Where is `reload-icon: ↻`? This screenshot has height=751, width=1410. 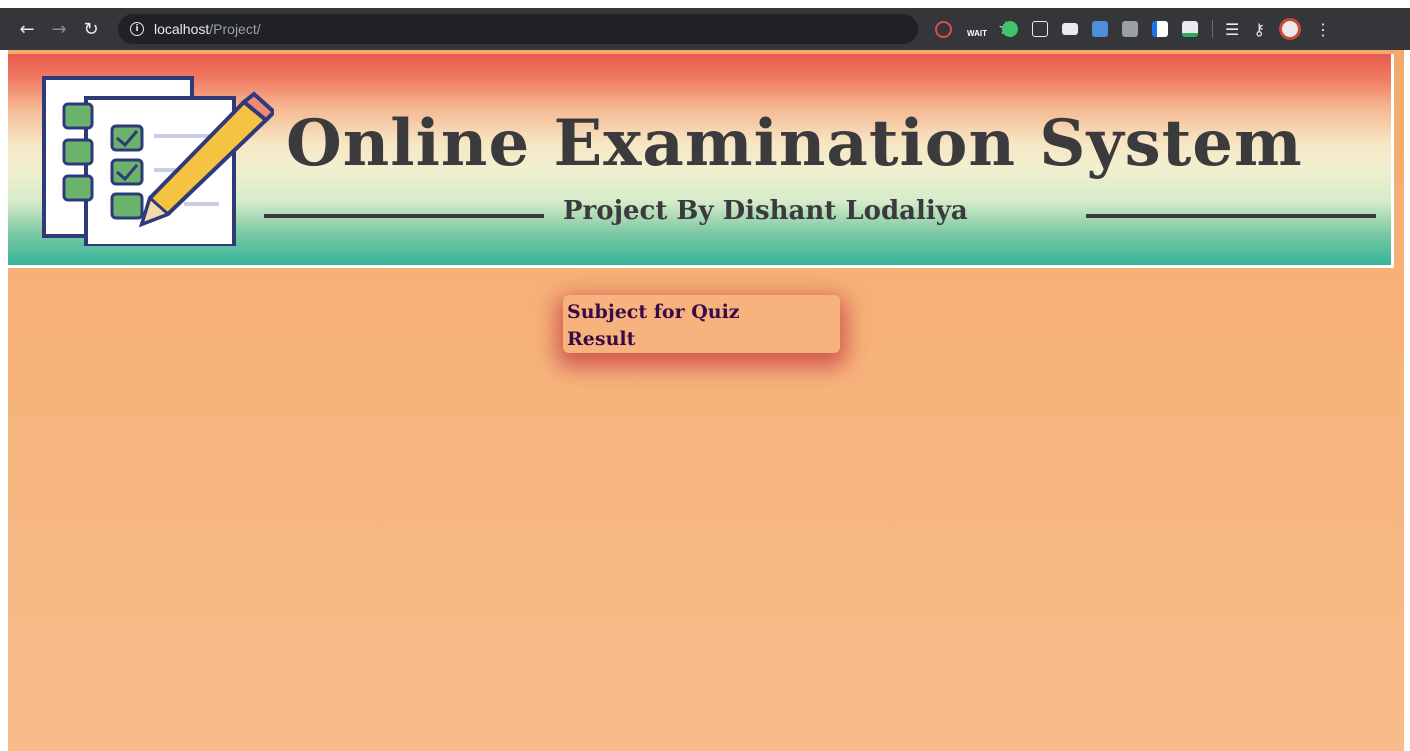
reload-icon: ↻ is located at coordinates (91, 29).